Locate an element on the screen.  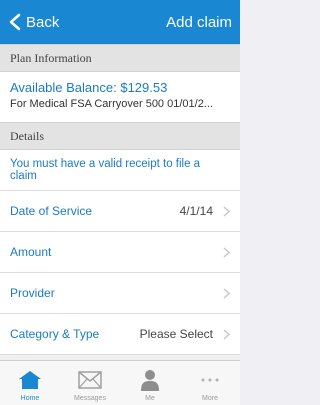
category-type-row: Category & Type Please Select is located at coordinates (120, 334).